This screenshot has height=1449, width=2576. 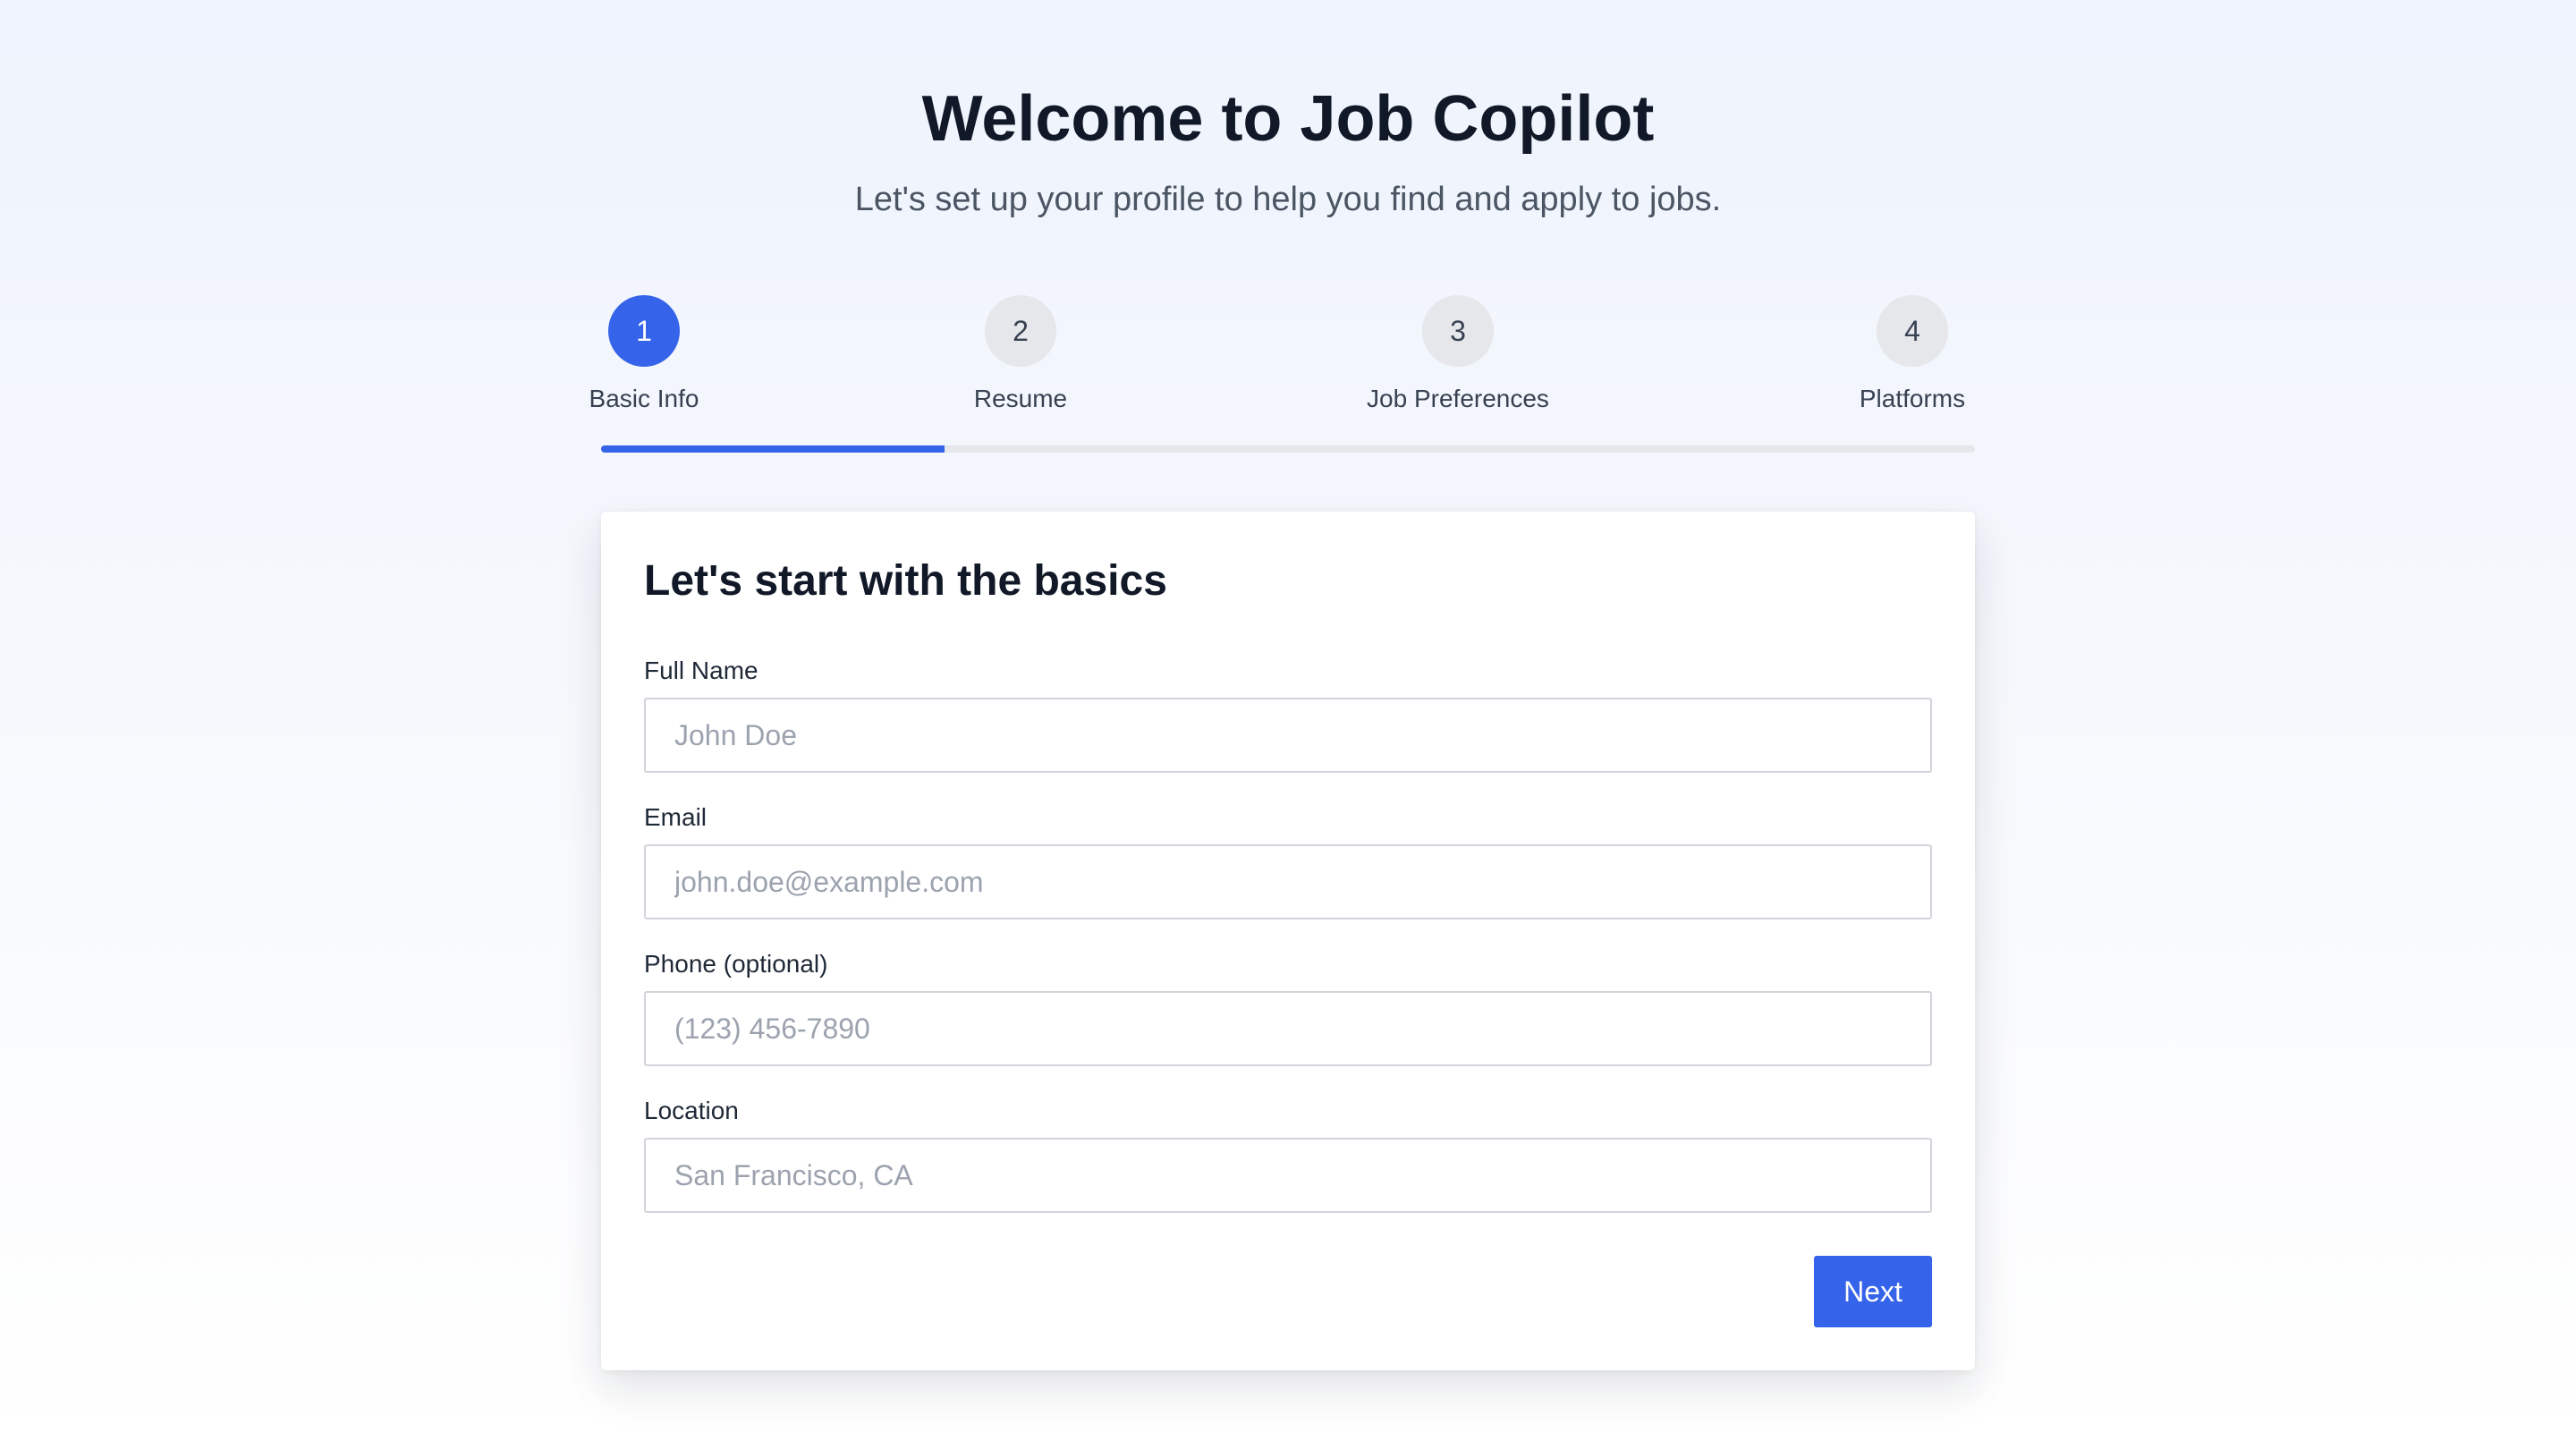 I want to click on step-resume: 2 Resume, so click(x=1020, y=355).